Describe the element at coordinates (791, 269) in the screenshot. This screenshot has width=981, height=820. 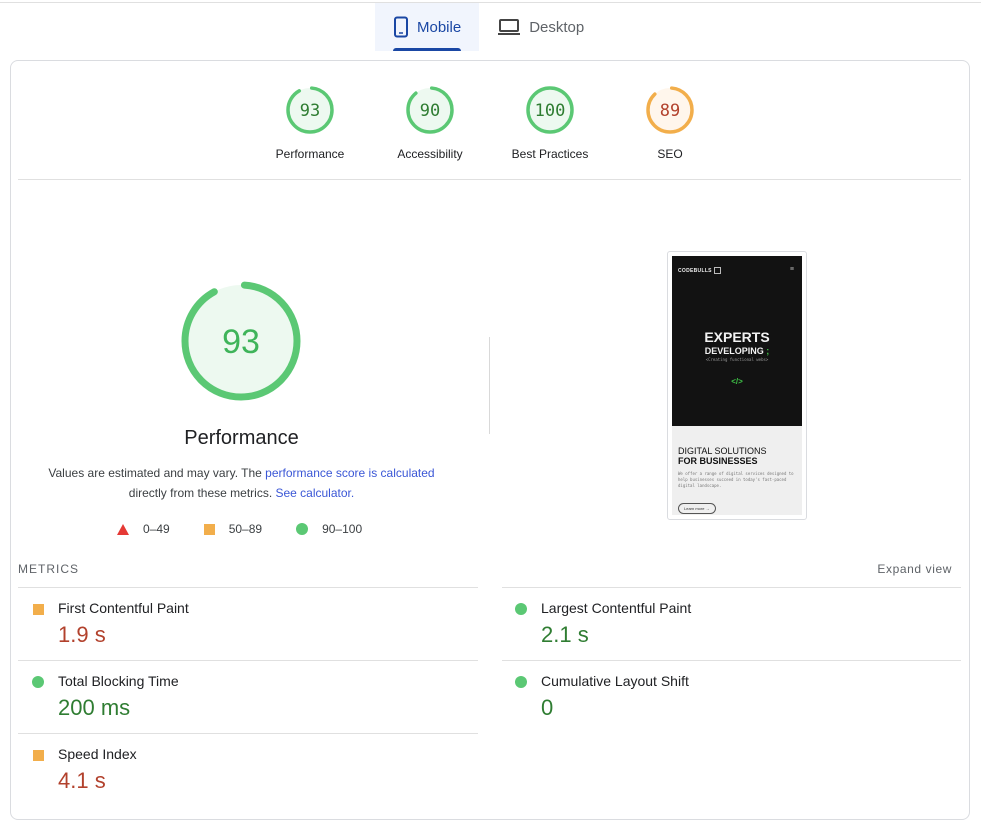
I see `hamburger-menu-icon: ≡` at that location.